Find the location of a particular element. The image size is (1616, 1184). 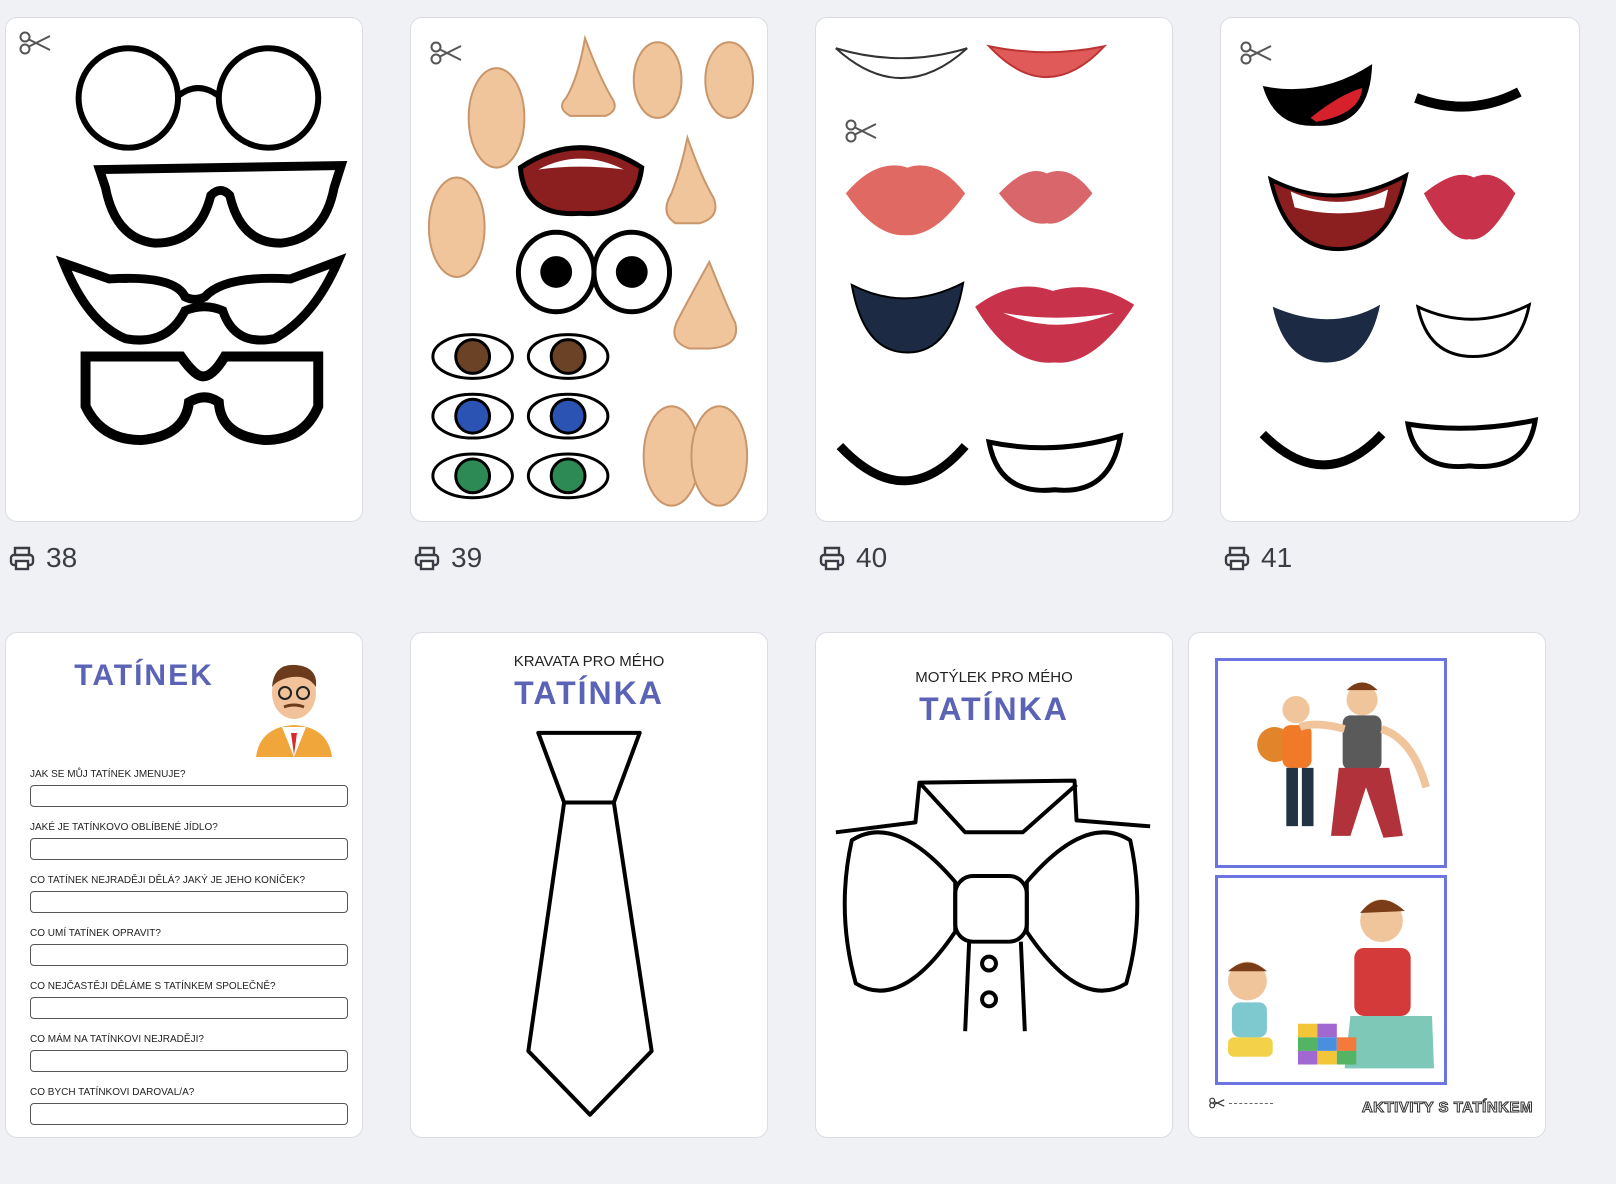

card-meta-38: 38 is located at coordinates (42, 558).